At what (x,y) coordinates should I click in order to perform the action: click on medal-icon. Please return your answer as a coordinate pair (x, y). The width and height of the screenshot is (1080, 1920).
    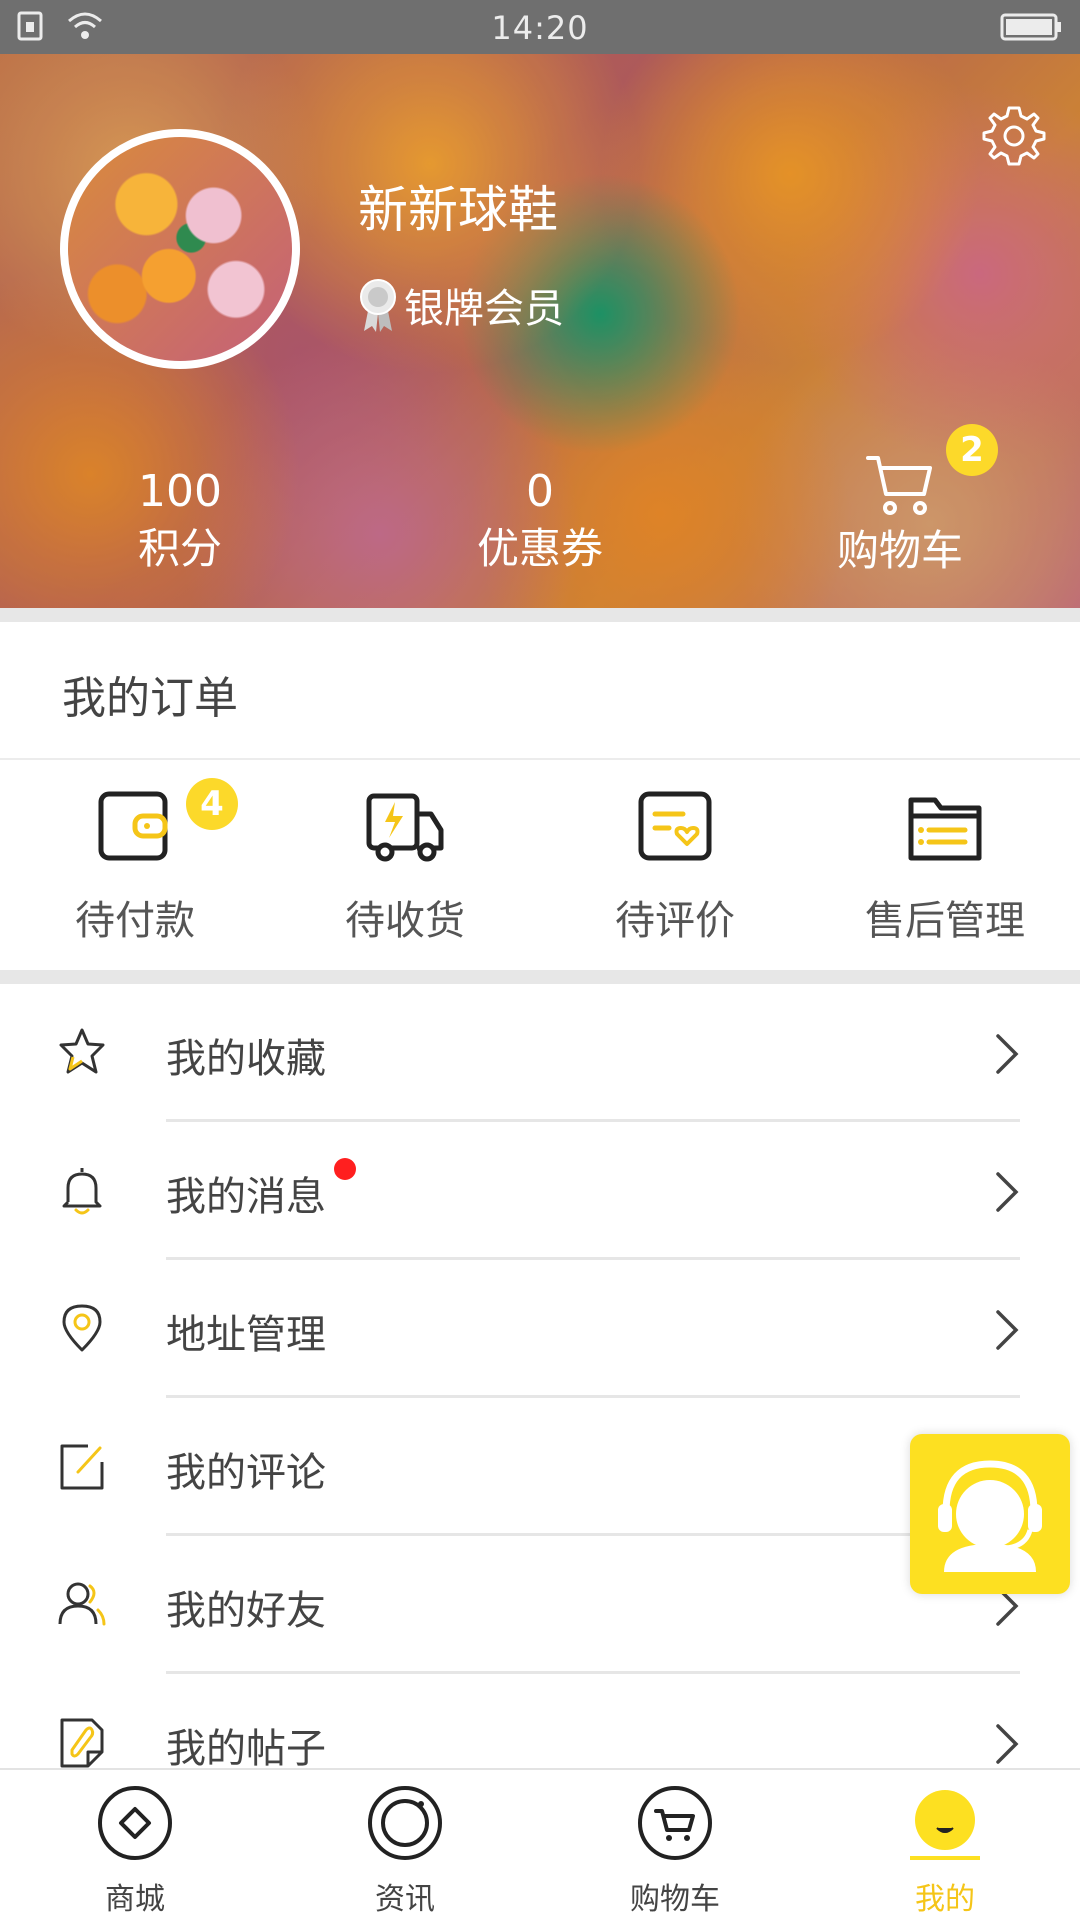
    Looking at the image, I should click on (378, 305).